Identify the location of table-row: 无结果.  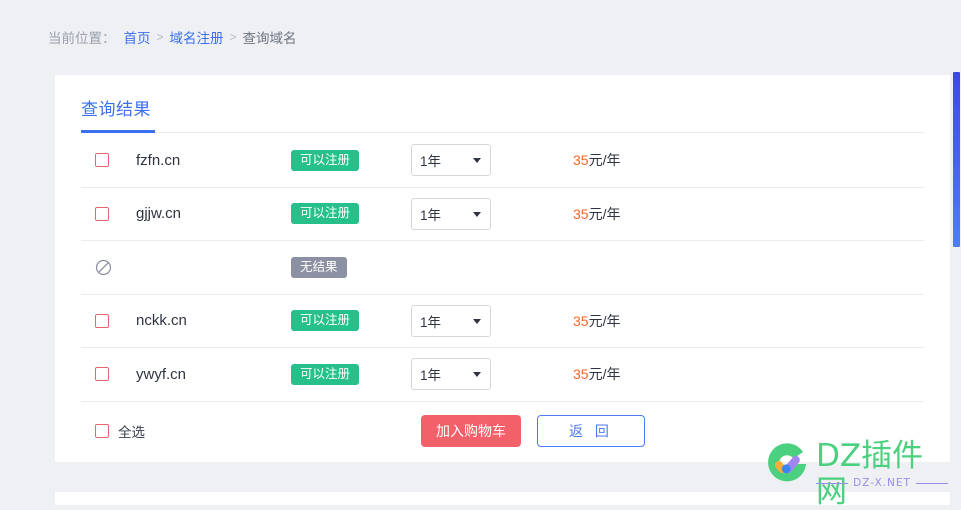
(502, 268).